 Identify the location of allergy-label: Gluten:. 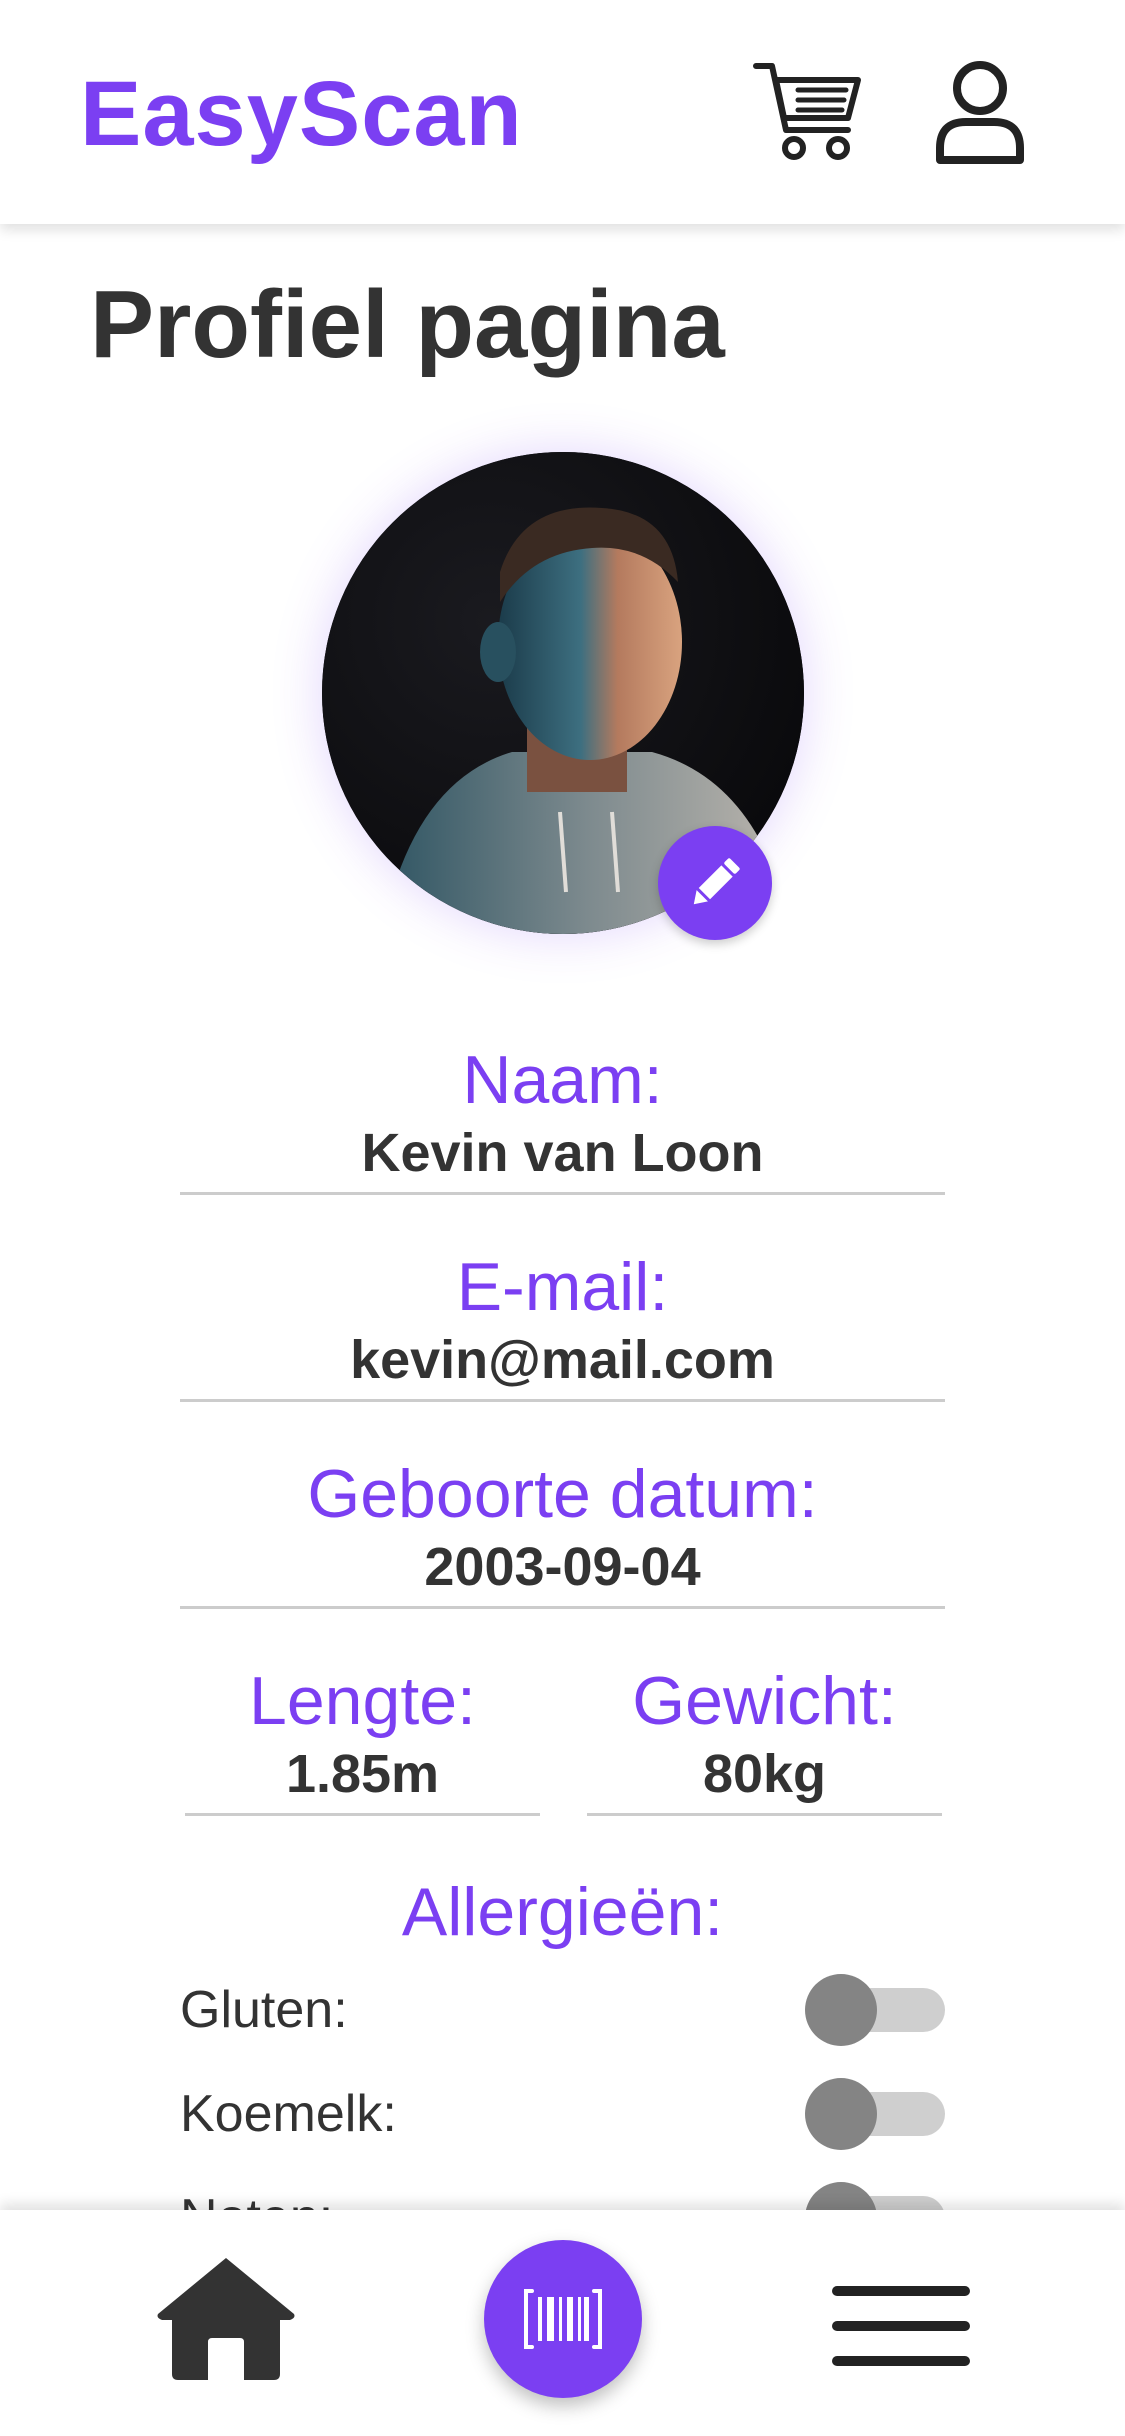
(264, 2010).